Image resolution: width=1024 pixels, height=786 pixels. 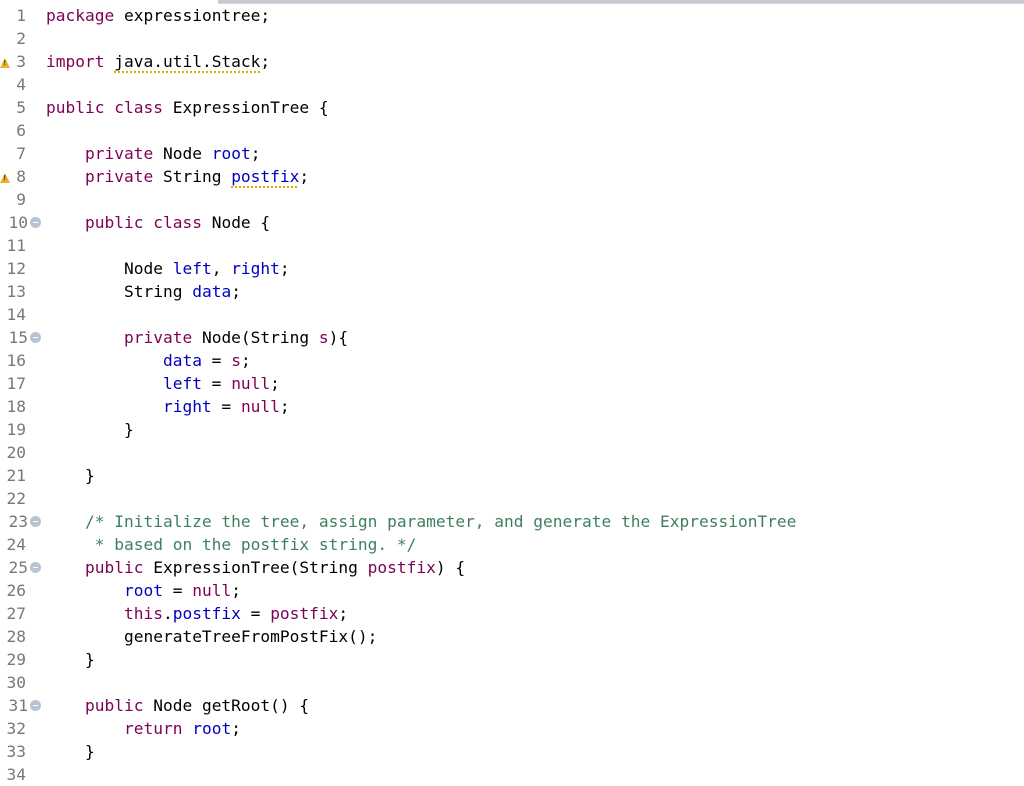 What do you see at coordinates (512, 636) in the screenshot?
I see `code-line: 28 generateTreeFromPostFix();` at bounding box center [512, 636].